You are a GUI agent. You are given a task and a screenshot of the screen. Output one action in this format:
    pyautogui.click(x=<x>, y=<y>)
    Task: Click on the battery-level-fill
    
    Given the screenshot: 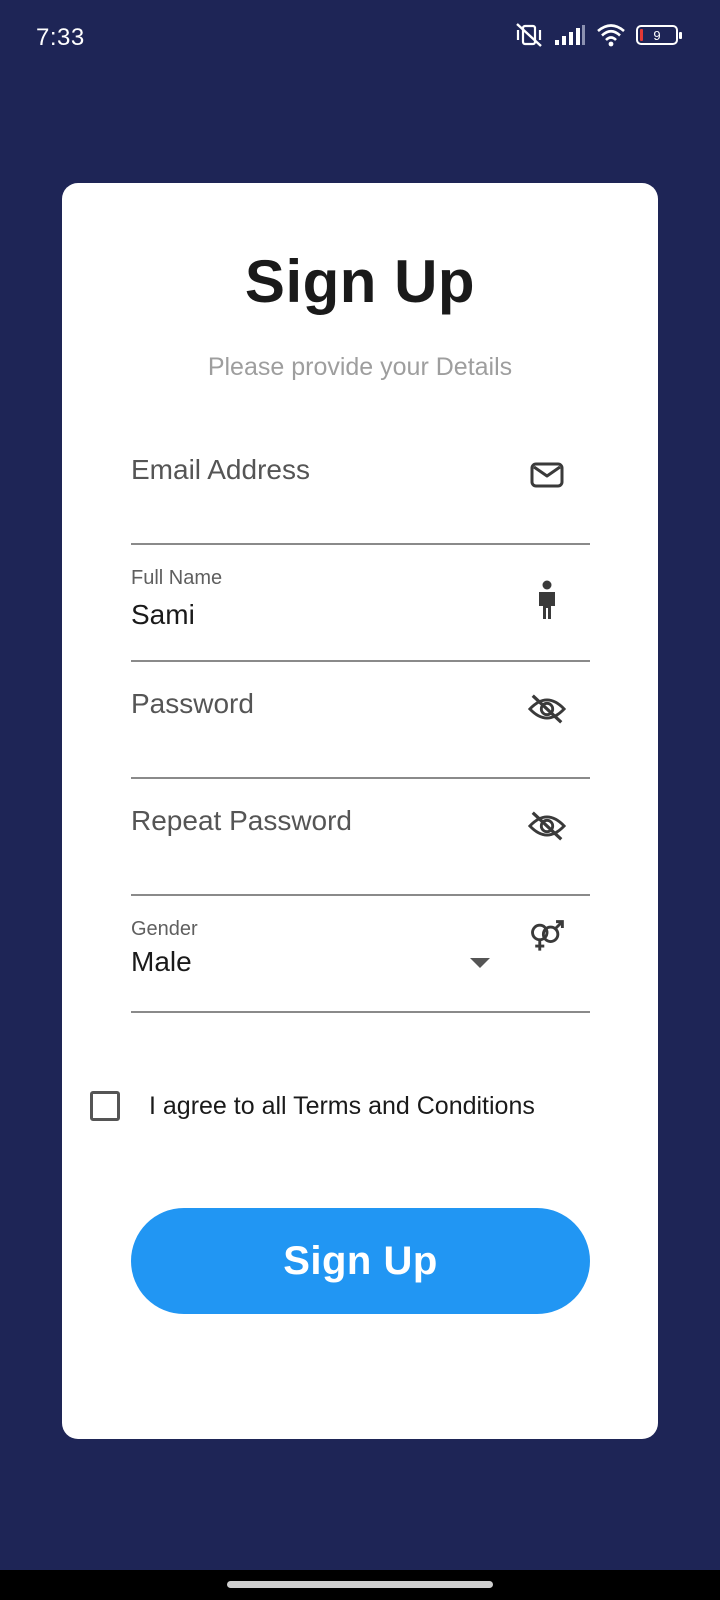 What is the action you would take?
    pyautogui.click(x=641, y=35)
    